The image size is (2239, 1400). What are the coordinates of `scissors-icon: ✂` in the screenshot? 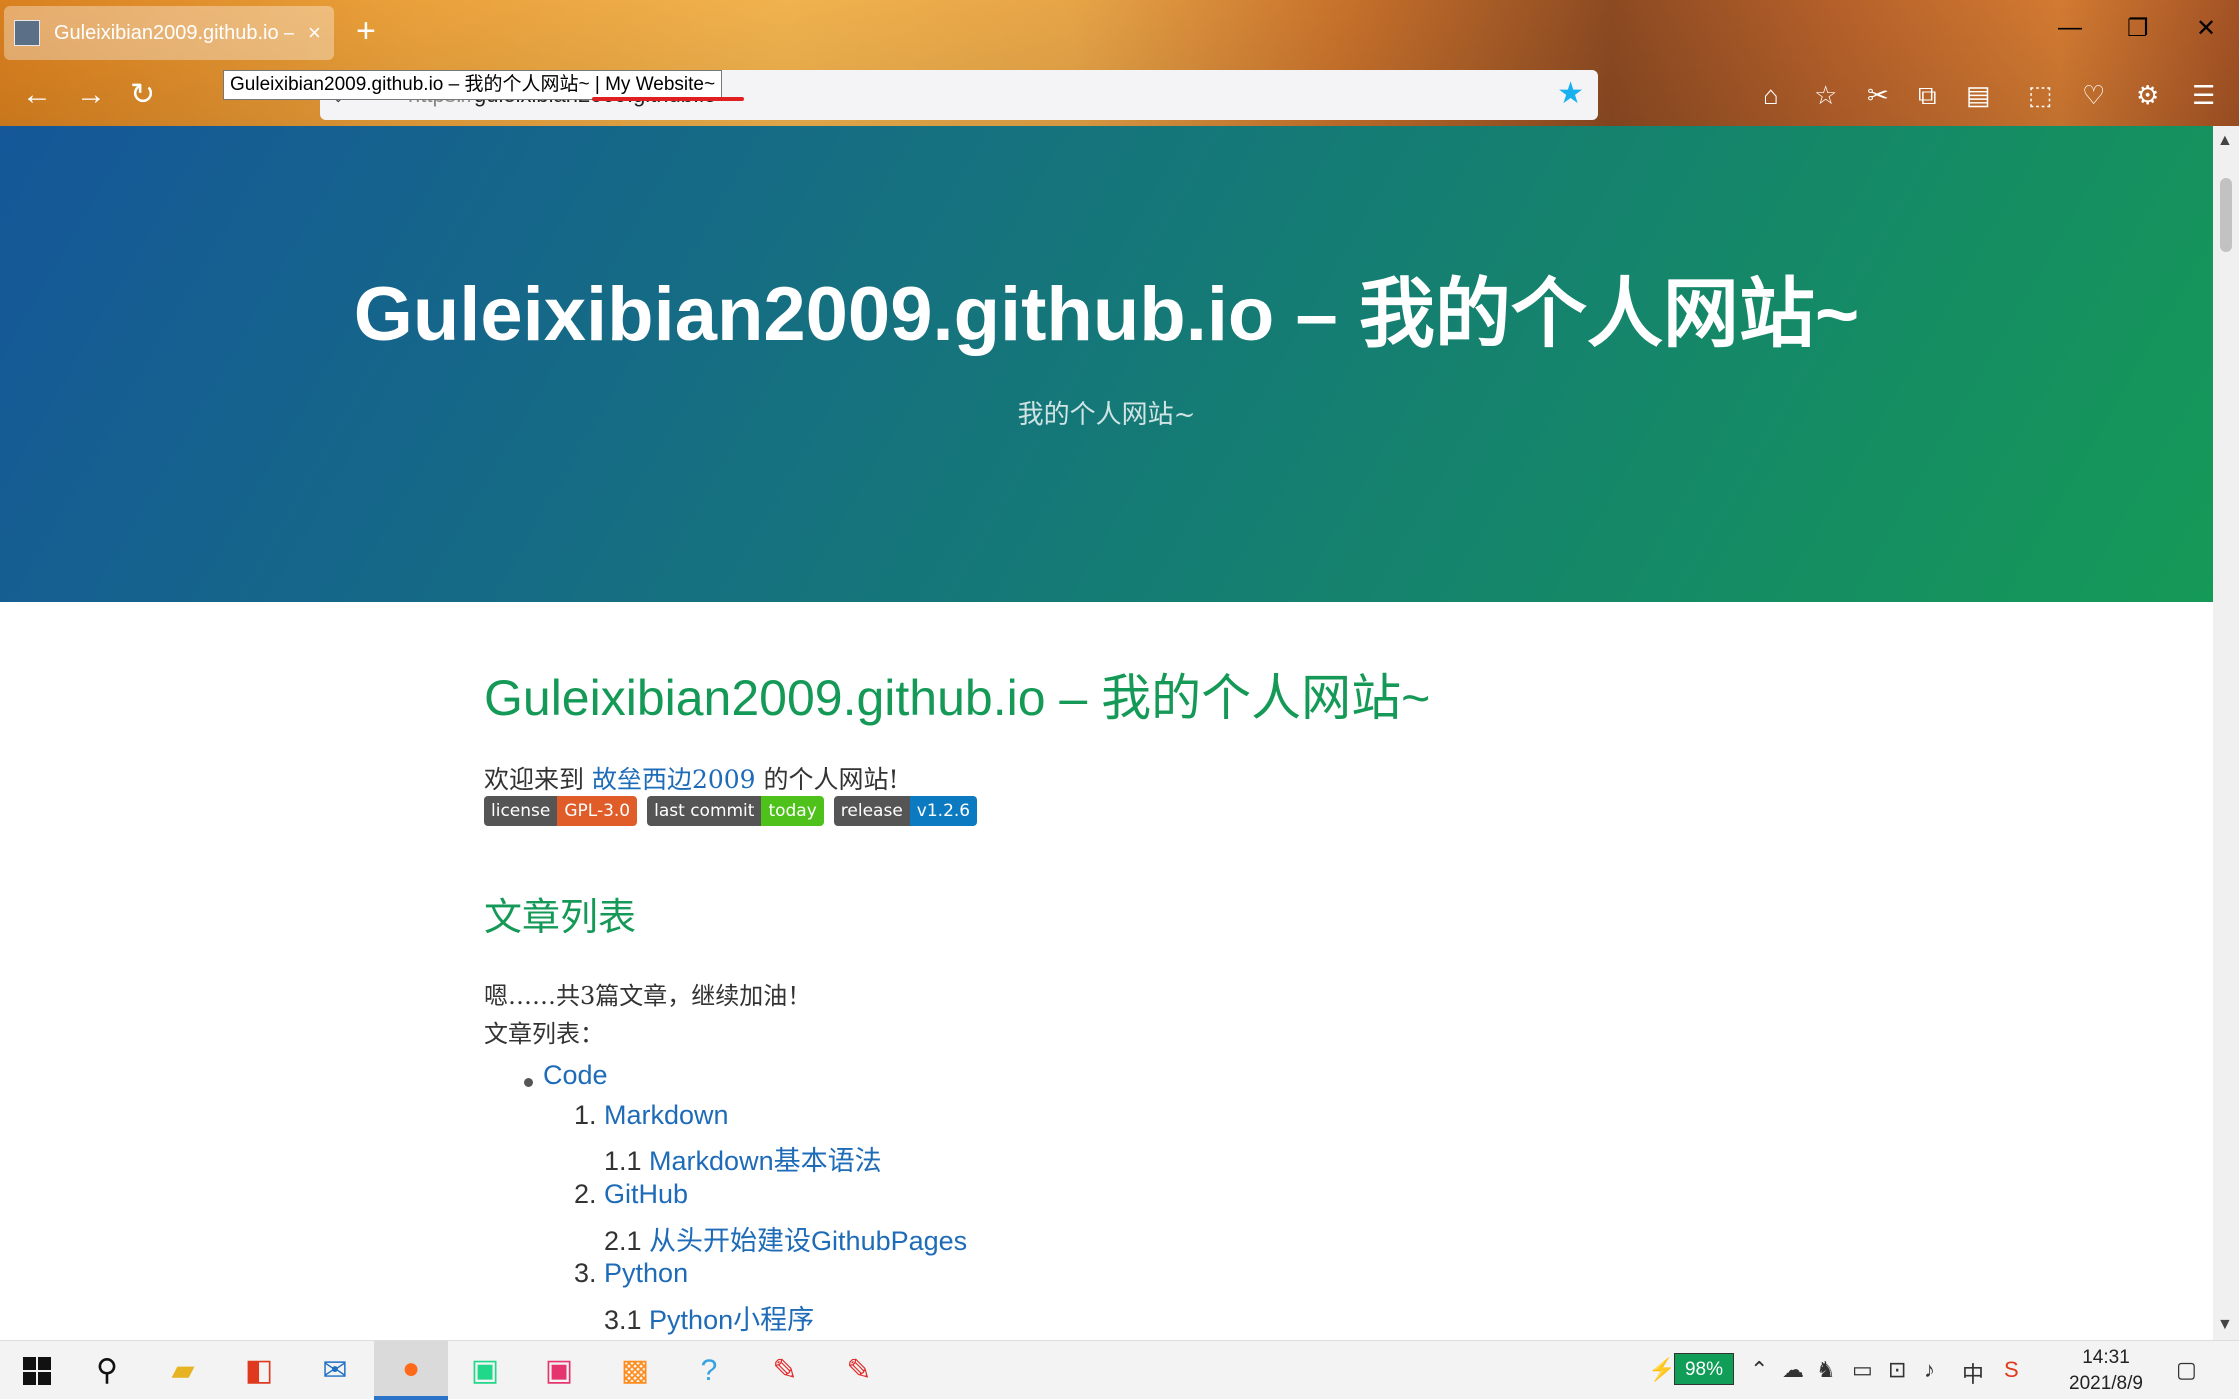 It's located at (1878, 95).